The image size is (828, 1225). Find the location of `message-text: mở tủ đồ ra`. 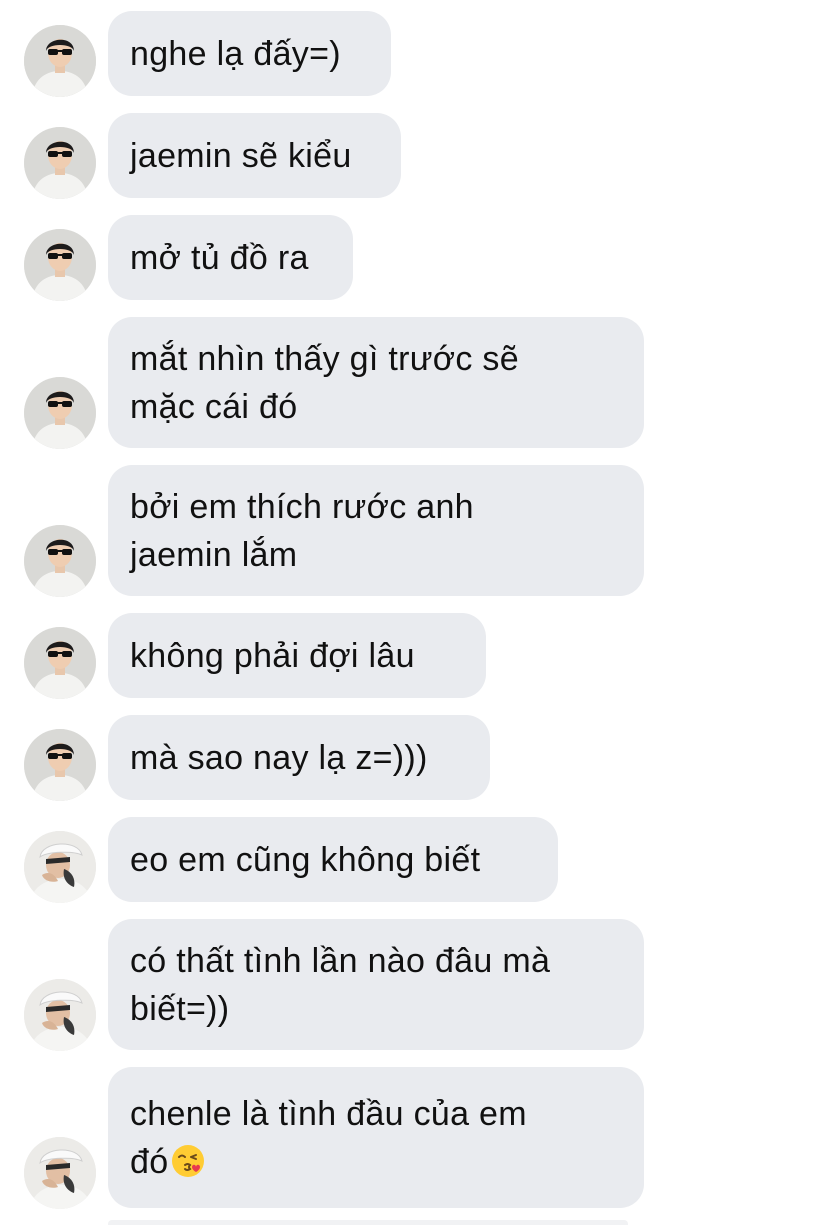

message-text: mở tủ đồ ra is located at coordinates (219, 257).